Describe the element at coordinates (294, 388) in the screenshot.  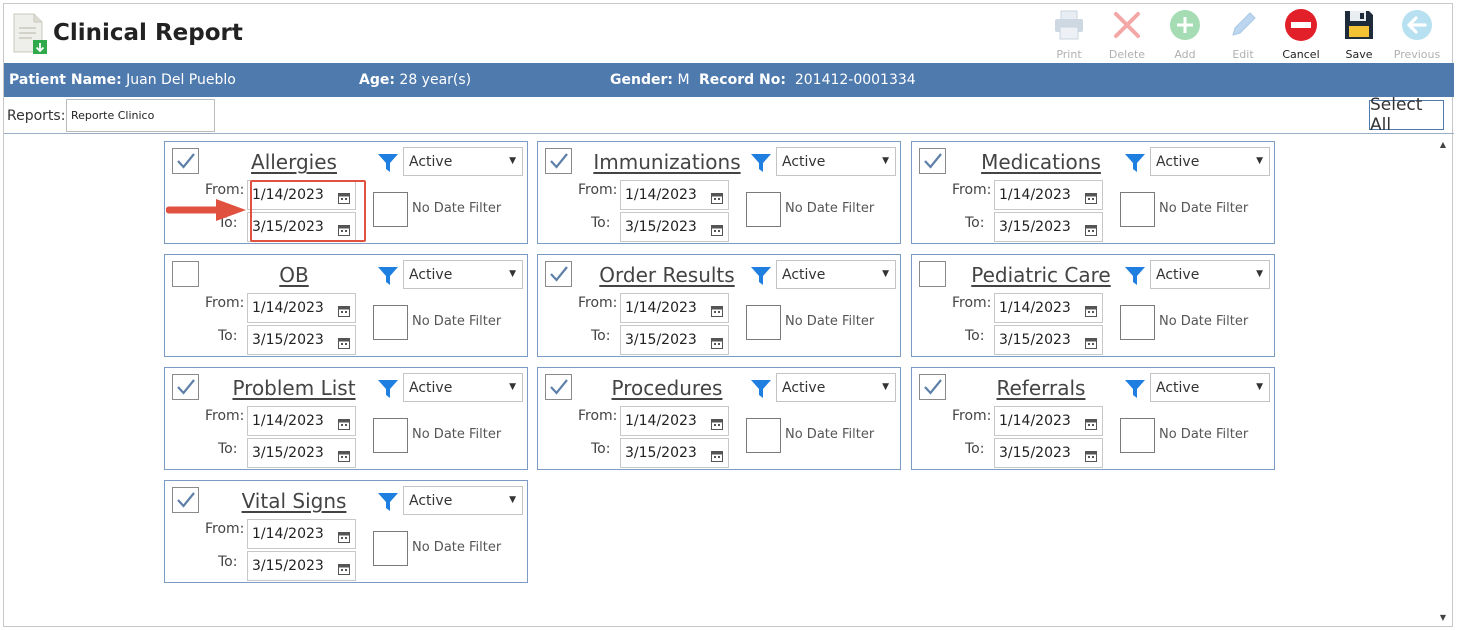
I see `section-title: Problem List` at that location.